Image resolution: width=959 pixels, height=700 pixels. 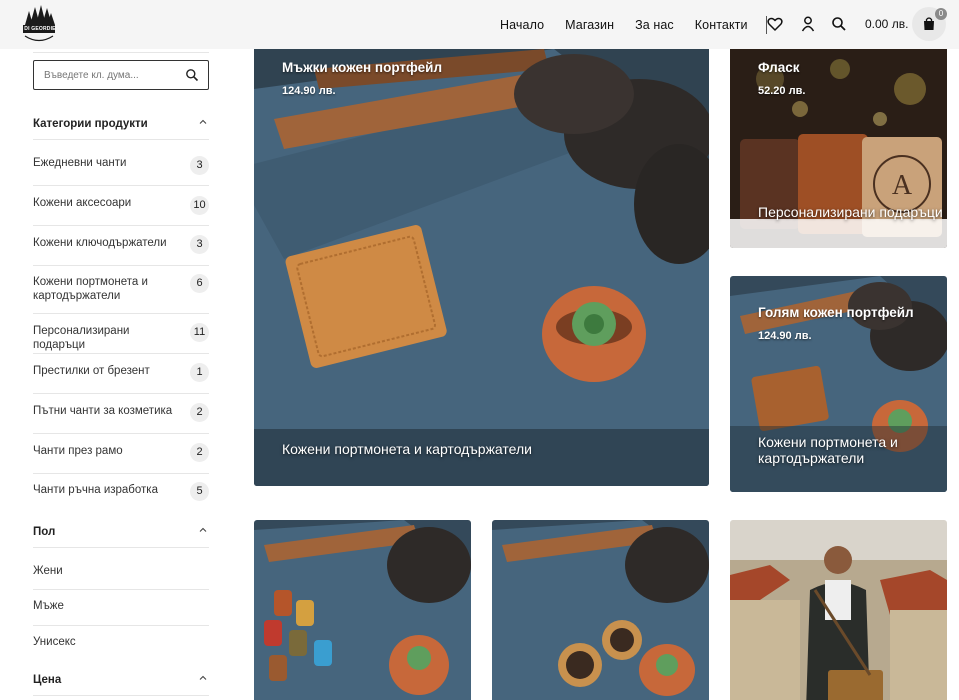 I want to click on product-name: Мъжки кожен портфейл, so click(x=362, y=67).